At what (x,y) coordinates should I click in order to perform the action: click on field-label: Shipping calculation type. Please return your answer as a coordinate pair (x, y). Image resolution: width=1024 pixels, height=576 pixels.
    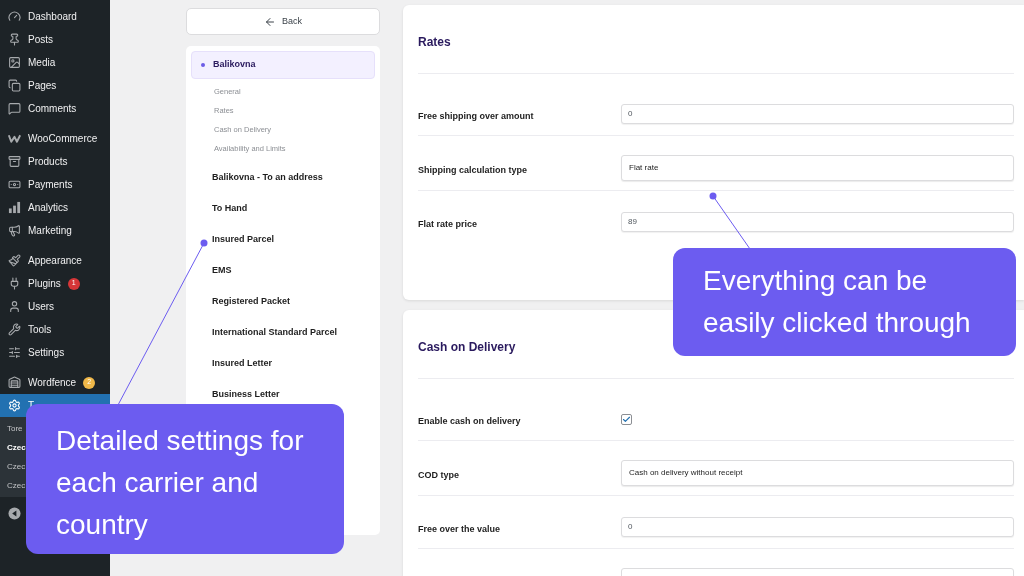
    Looking at the image, I should click on (472, 170).